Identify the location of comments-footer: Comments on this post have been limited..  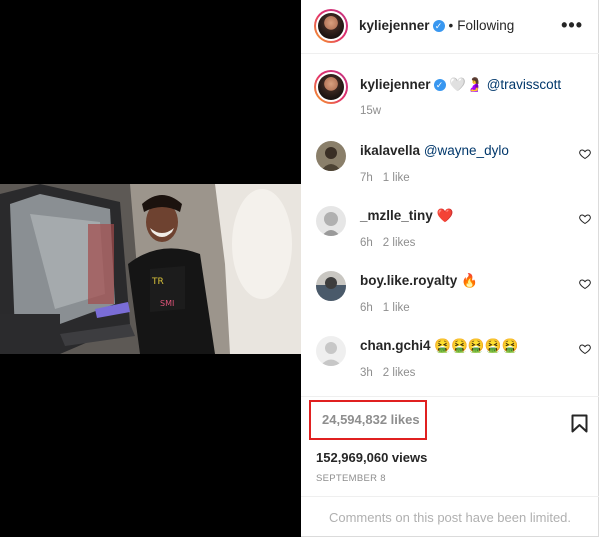
(450, 516).